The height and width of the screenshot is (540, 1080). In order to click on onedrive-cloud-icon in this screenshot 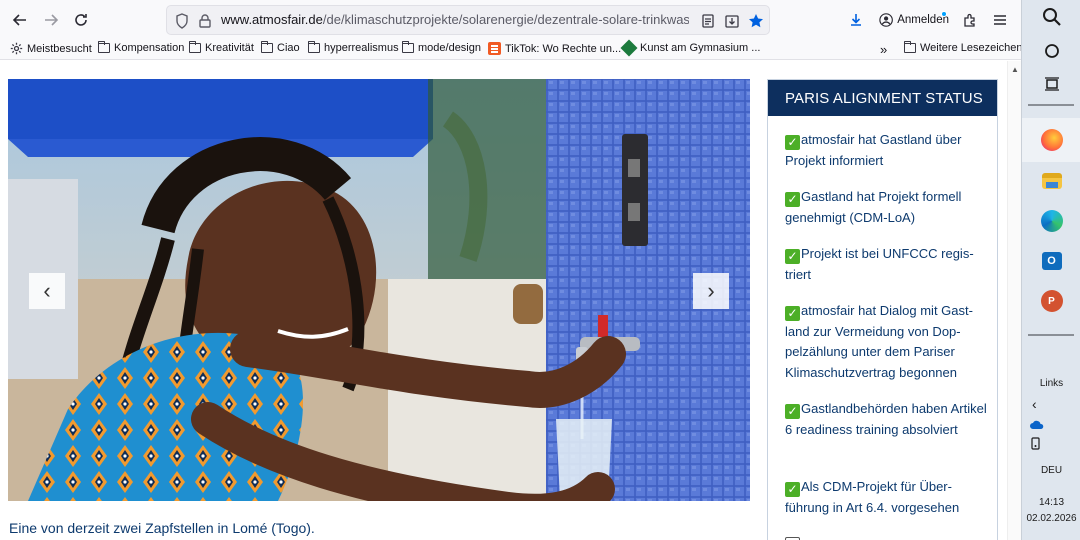, I will do `click(1051, 425)`.